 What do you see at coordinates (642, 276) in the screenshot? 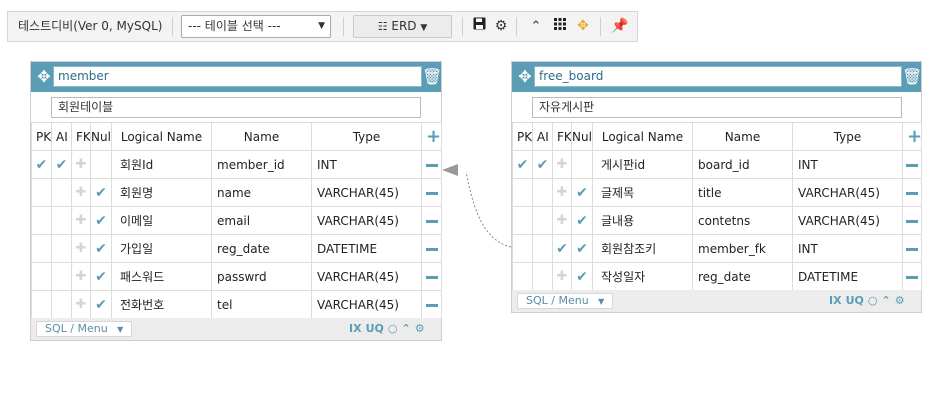
I see `column-logical-cell: 작성일자` at bounding box center [642, 276].